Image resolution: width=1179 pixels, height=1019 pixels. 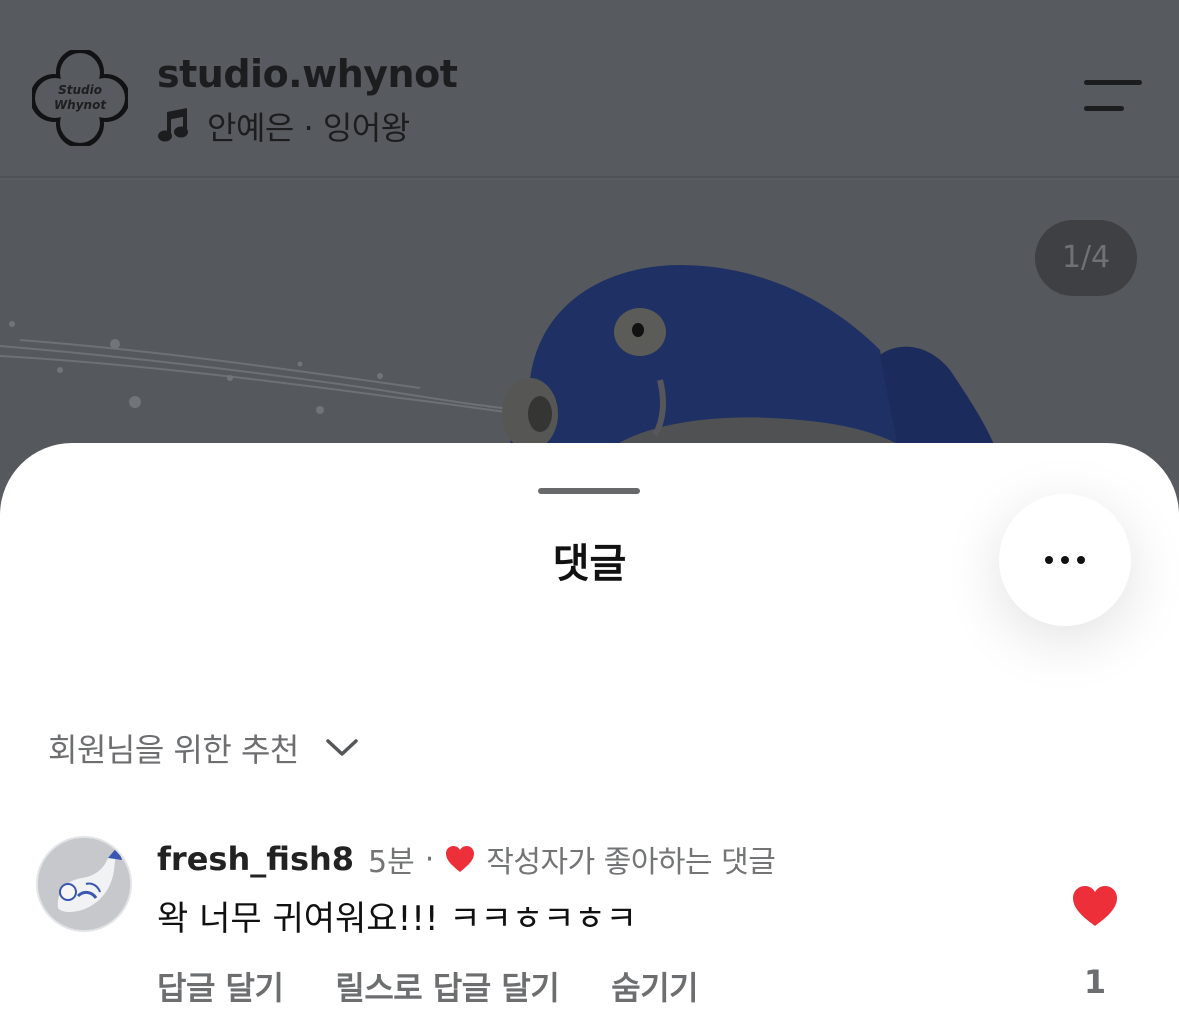 I want to click on chevron-down-icon, so click(x=342, y=747).